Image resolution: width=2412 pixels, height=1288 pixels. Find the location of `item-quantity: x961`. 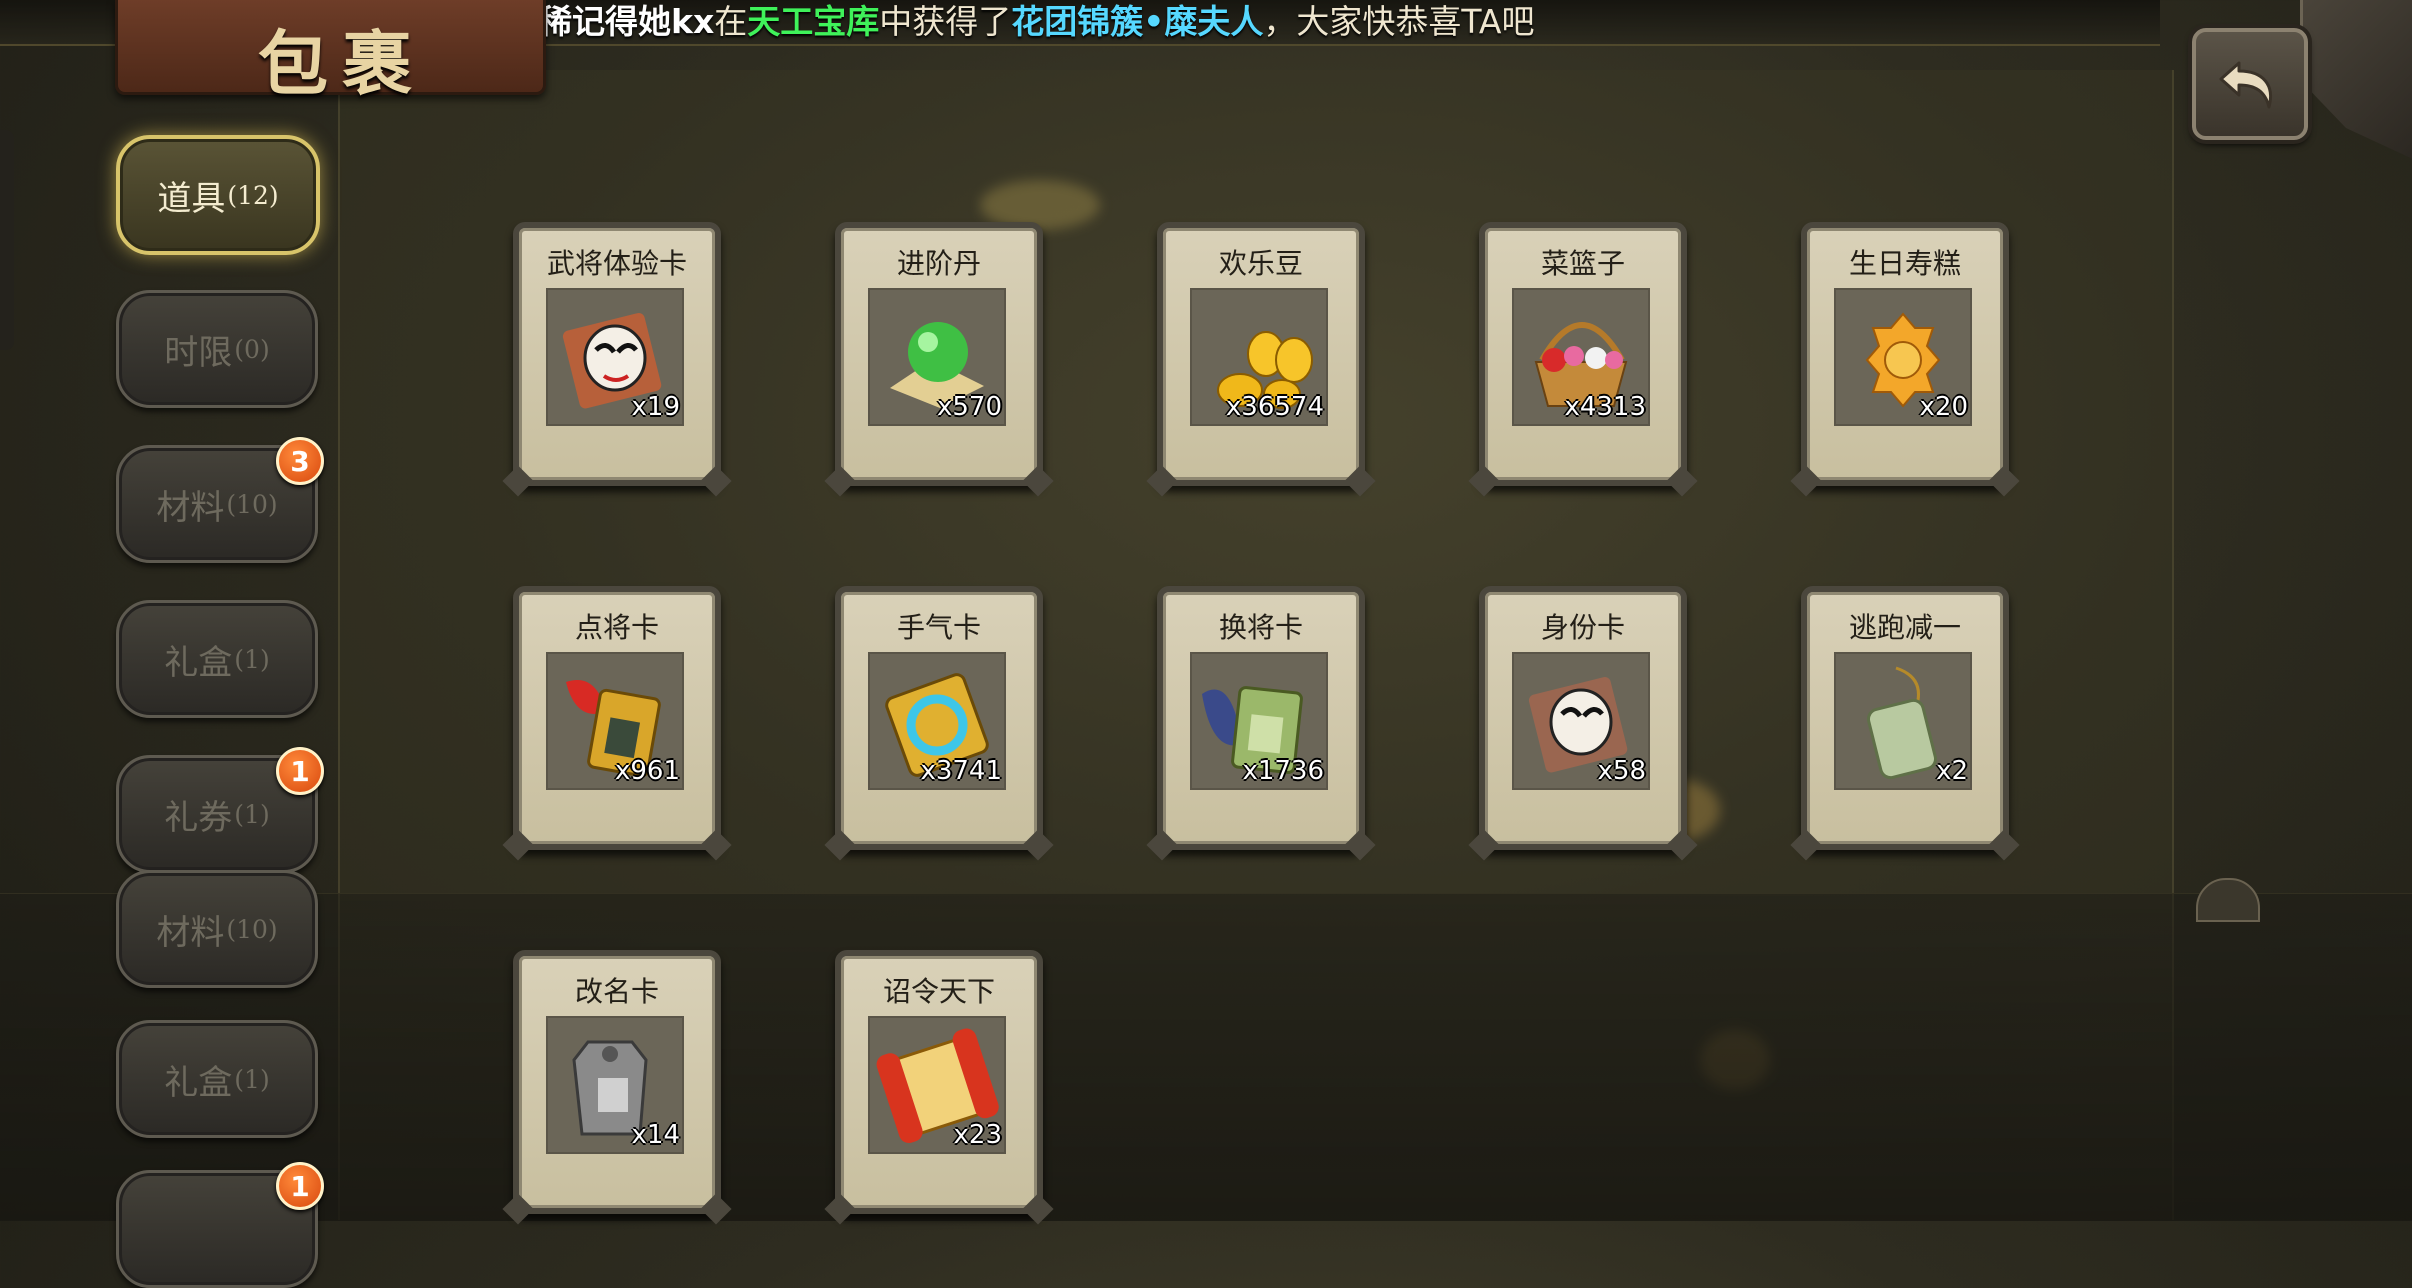

item-quantity: x961 is located at coordinates (647, 771).